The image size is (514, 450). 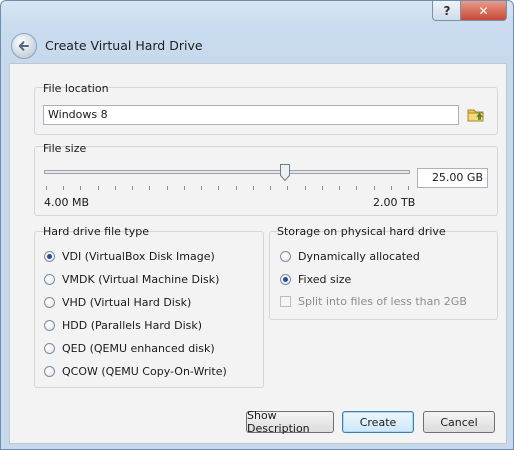 What do you see at coordinates (96, 231) in the screenshot?
I see `disk-type-label: Hard drive file type` at bounding box center [96, 231].